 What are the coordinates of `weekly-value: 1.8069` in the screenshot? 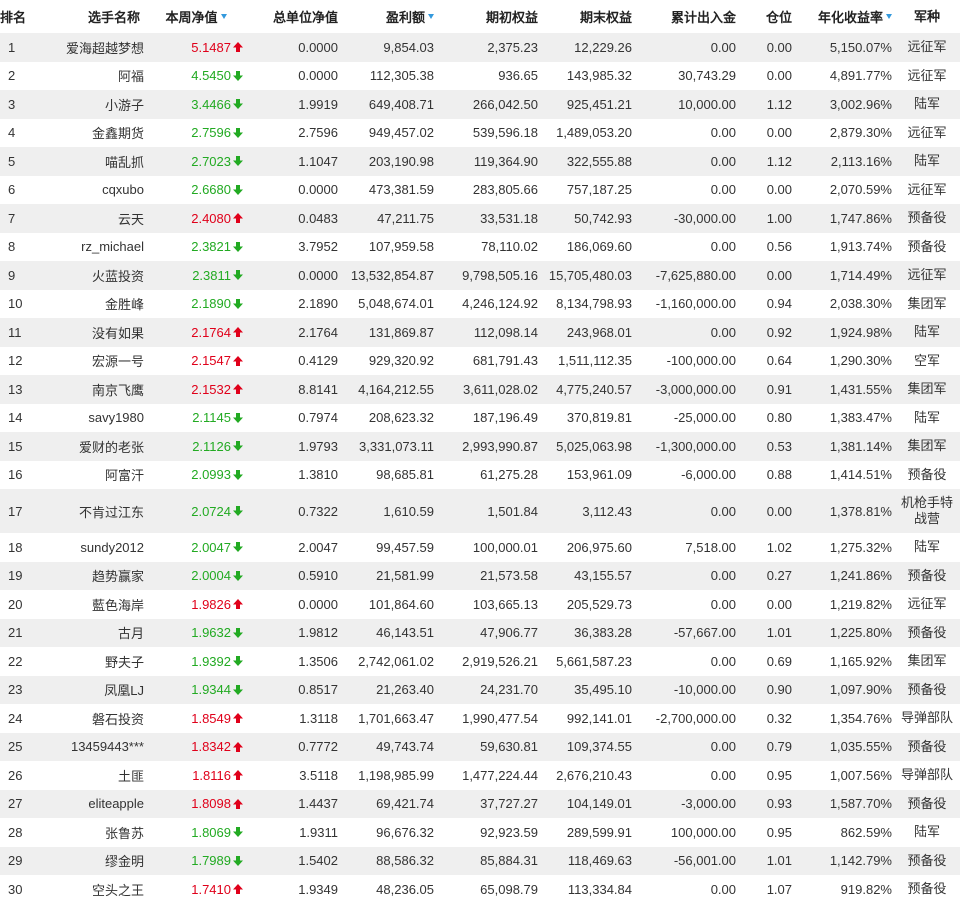 It's located at (211, 832).